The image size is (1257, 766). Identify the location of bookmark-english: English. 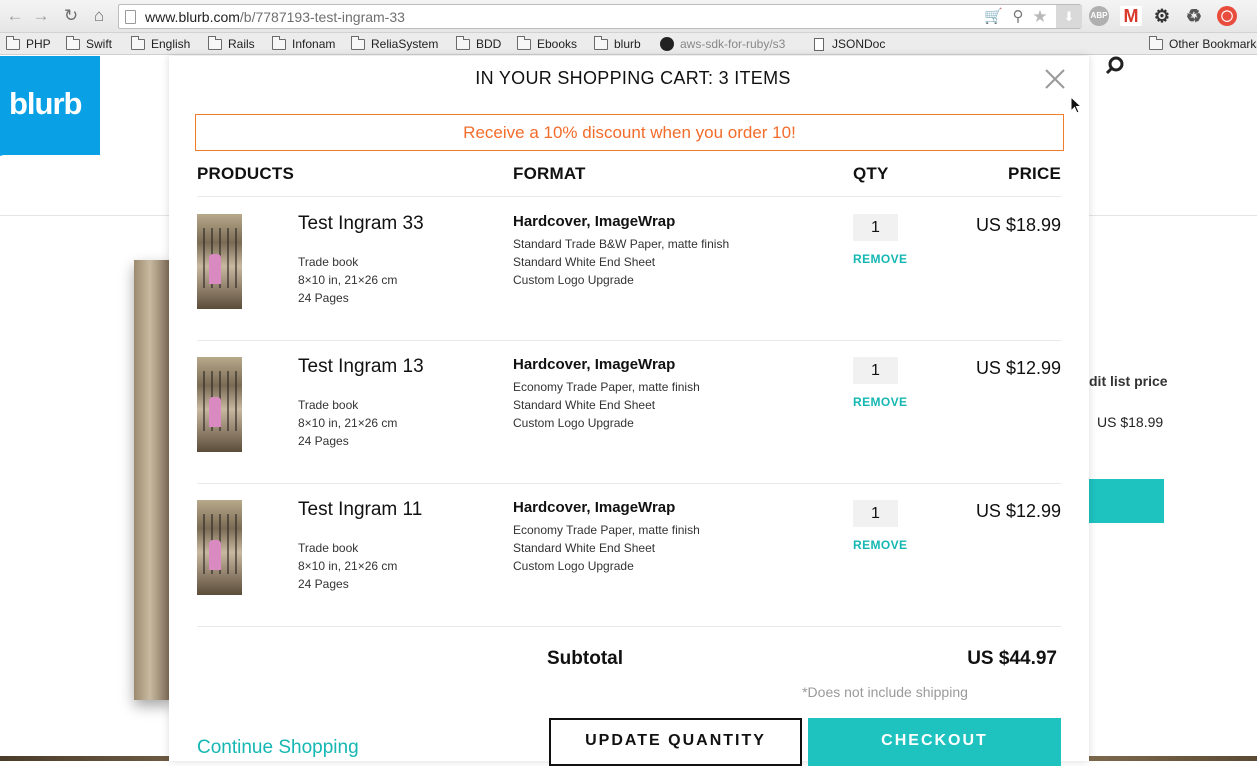
(160, 43).